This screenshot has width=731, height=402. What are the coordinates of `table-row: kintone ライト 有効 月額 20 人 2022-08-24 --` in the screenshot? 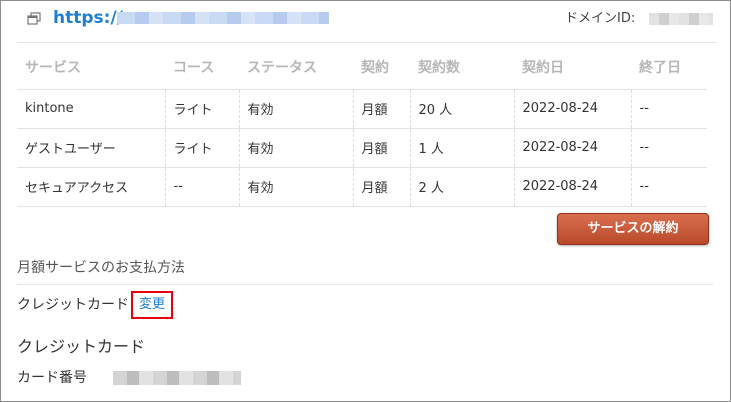 It's located at (362, 109).